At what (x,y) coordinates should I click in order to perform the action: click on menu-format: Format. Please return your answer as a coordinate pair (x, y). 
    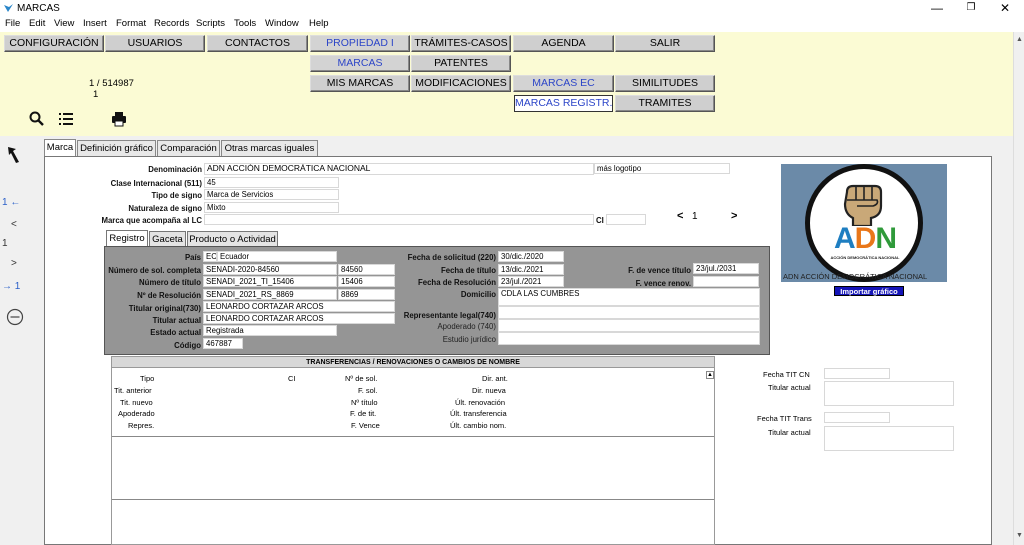
    Looking at the image, I should click on (131, 23).